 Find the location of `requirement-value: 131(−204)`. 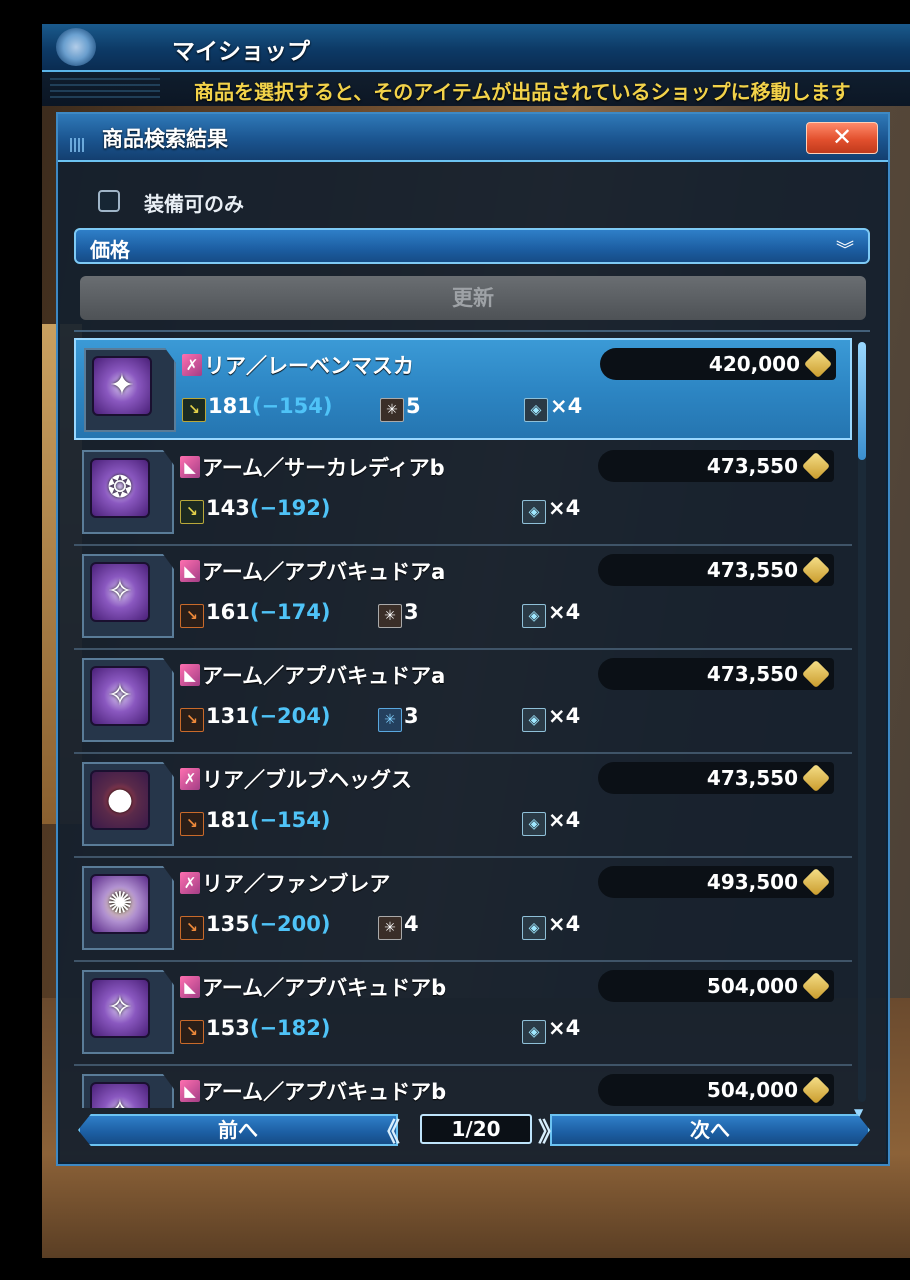

requirement-value: 131(−204) is located at coordinates (268, 716).